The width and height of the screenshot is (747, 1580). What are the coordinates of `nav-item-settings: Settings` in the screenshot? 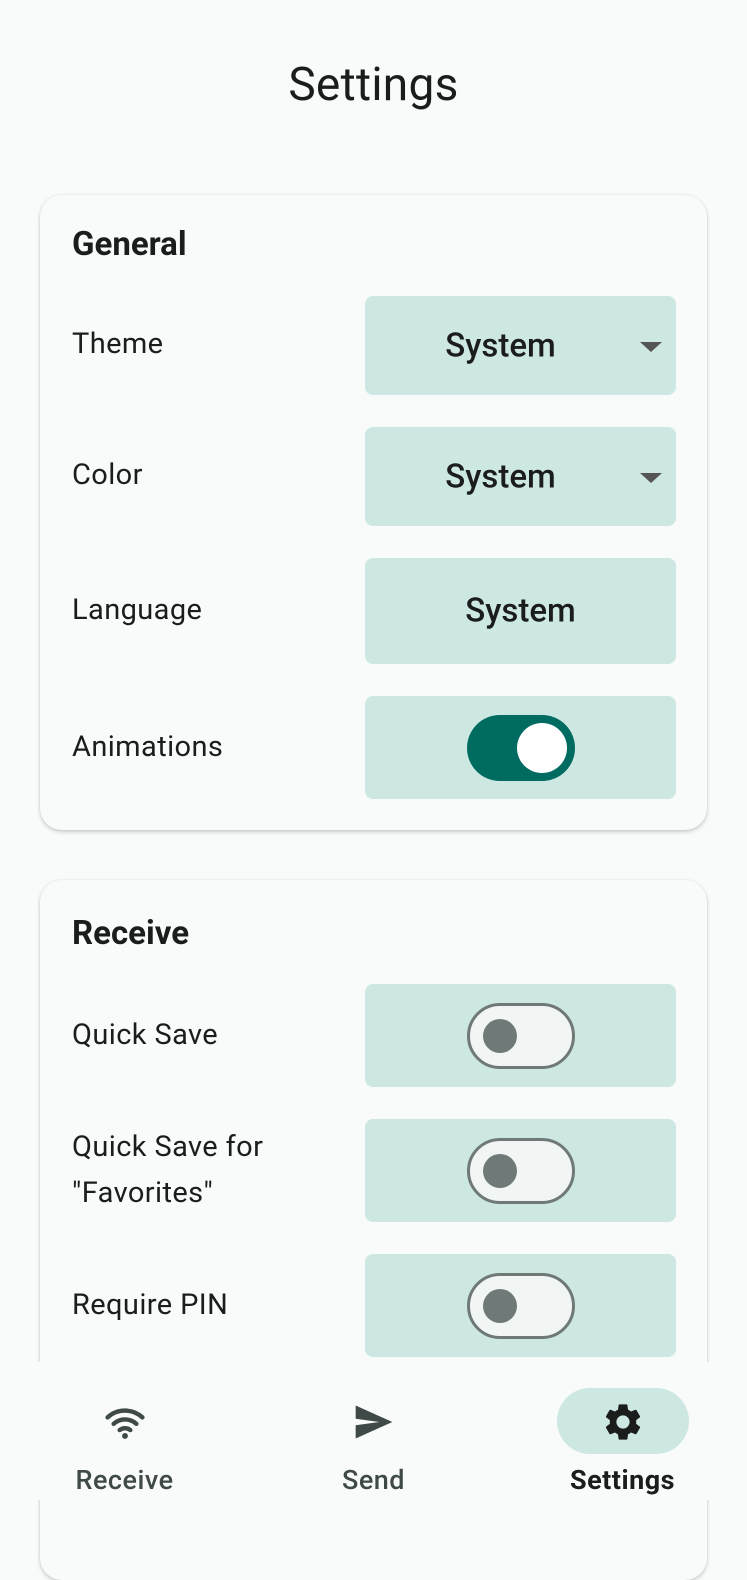 It's located at (622, 1431).